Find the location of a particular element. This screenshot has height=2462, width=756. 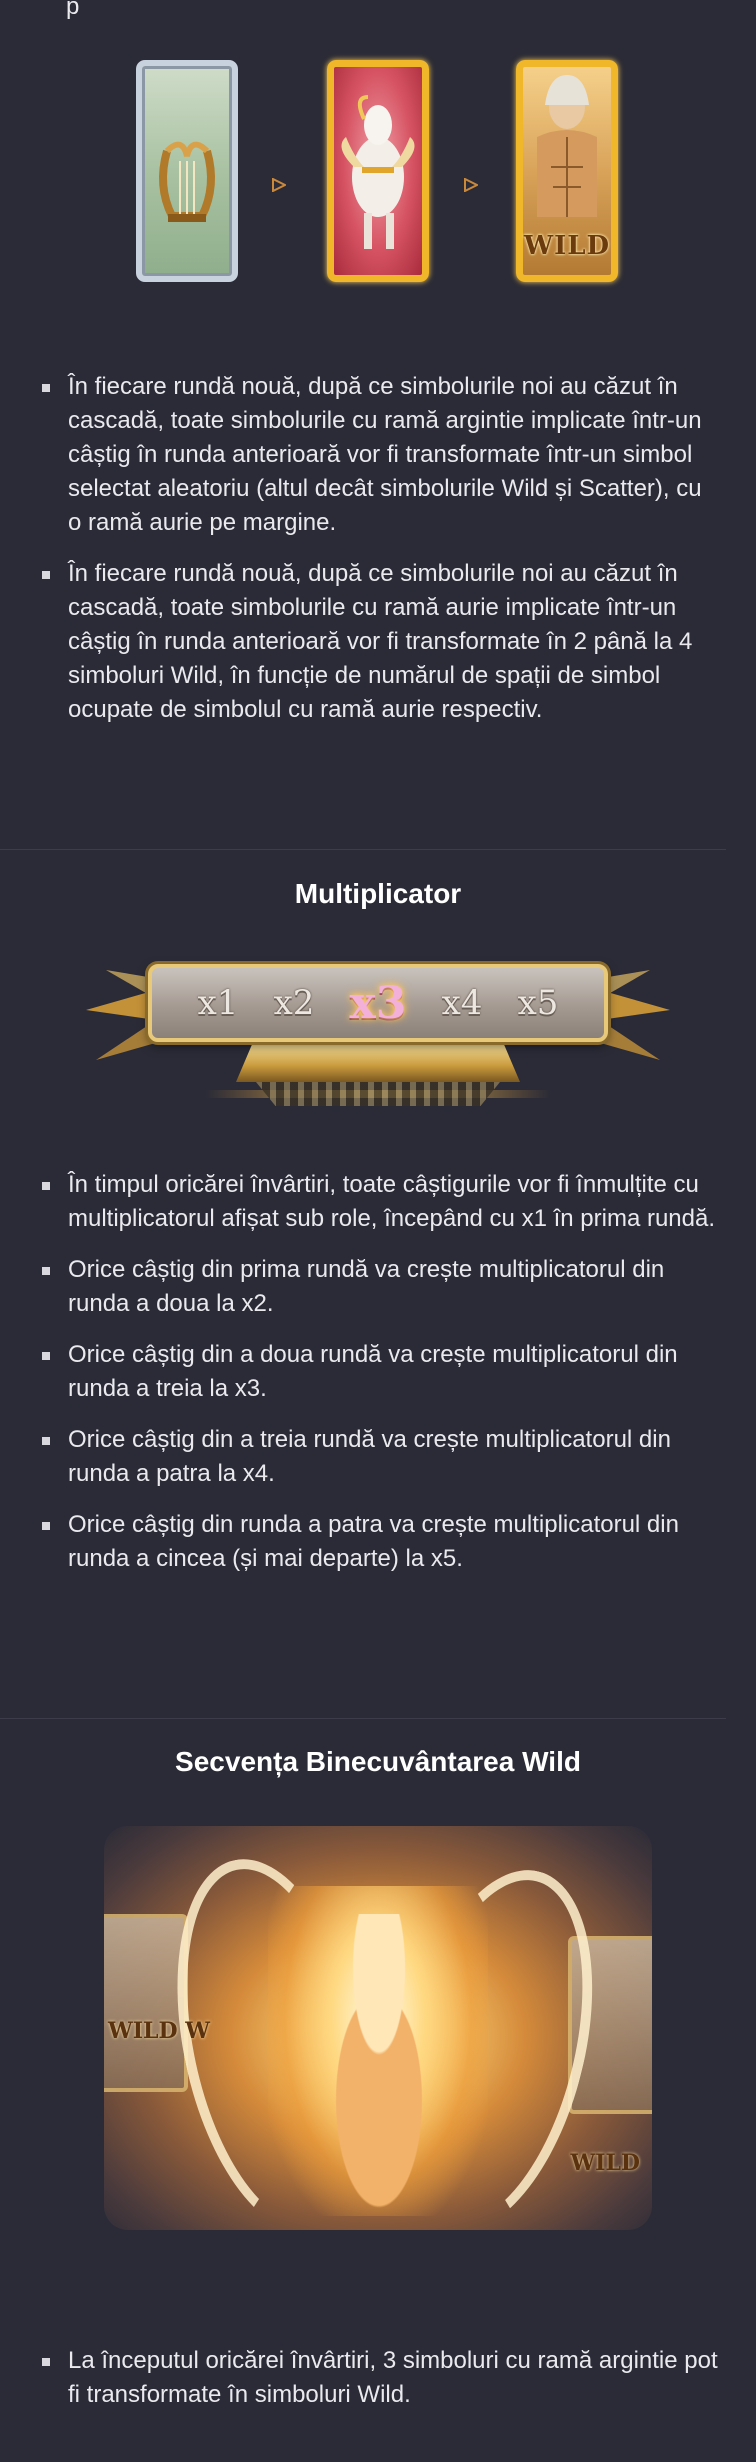

wild-label-right: WILD is located at coordinates (605, 2163).